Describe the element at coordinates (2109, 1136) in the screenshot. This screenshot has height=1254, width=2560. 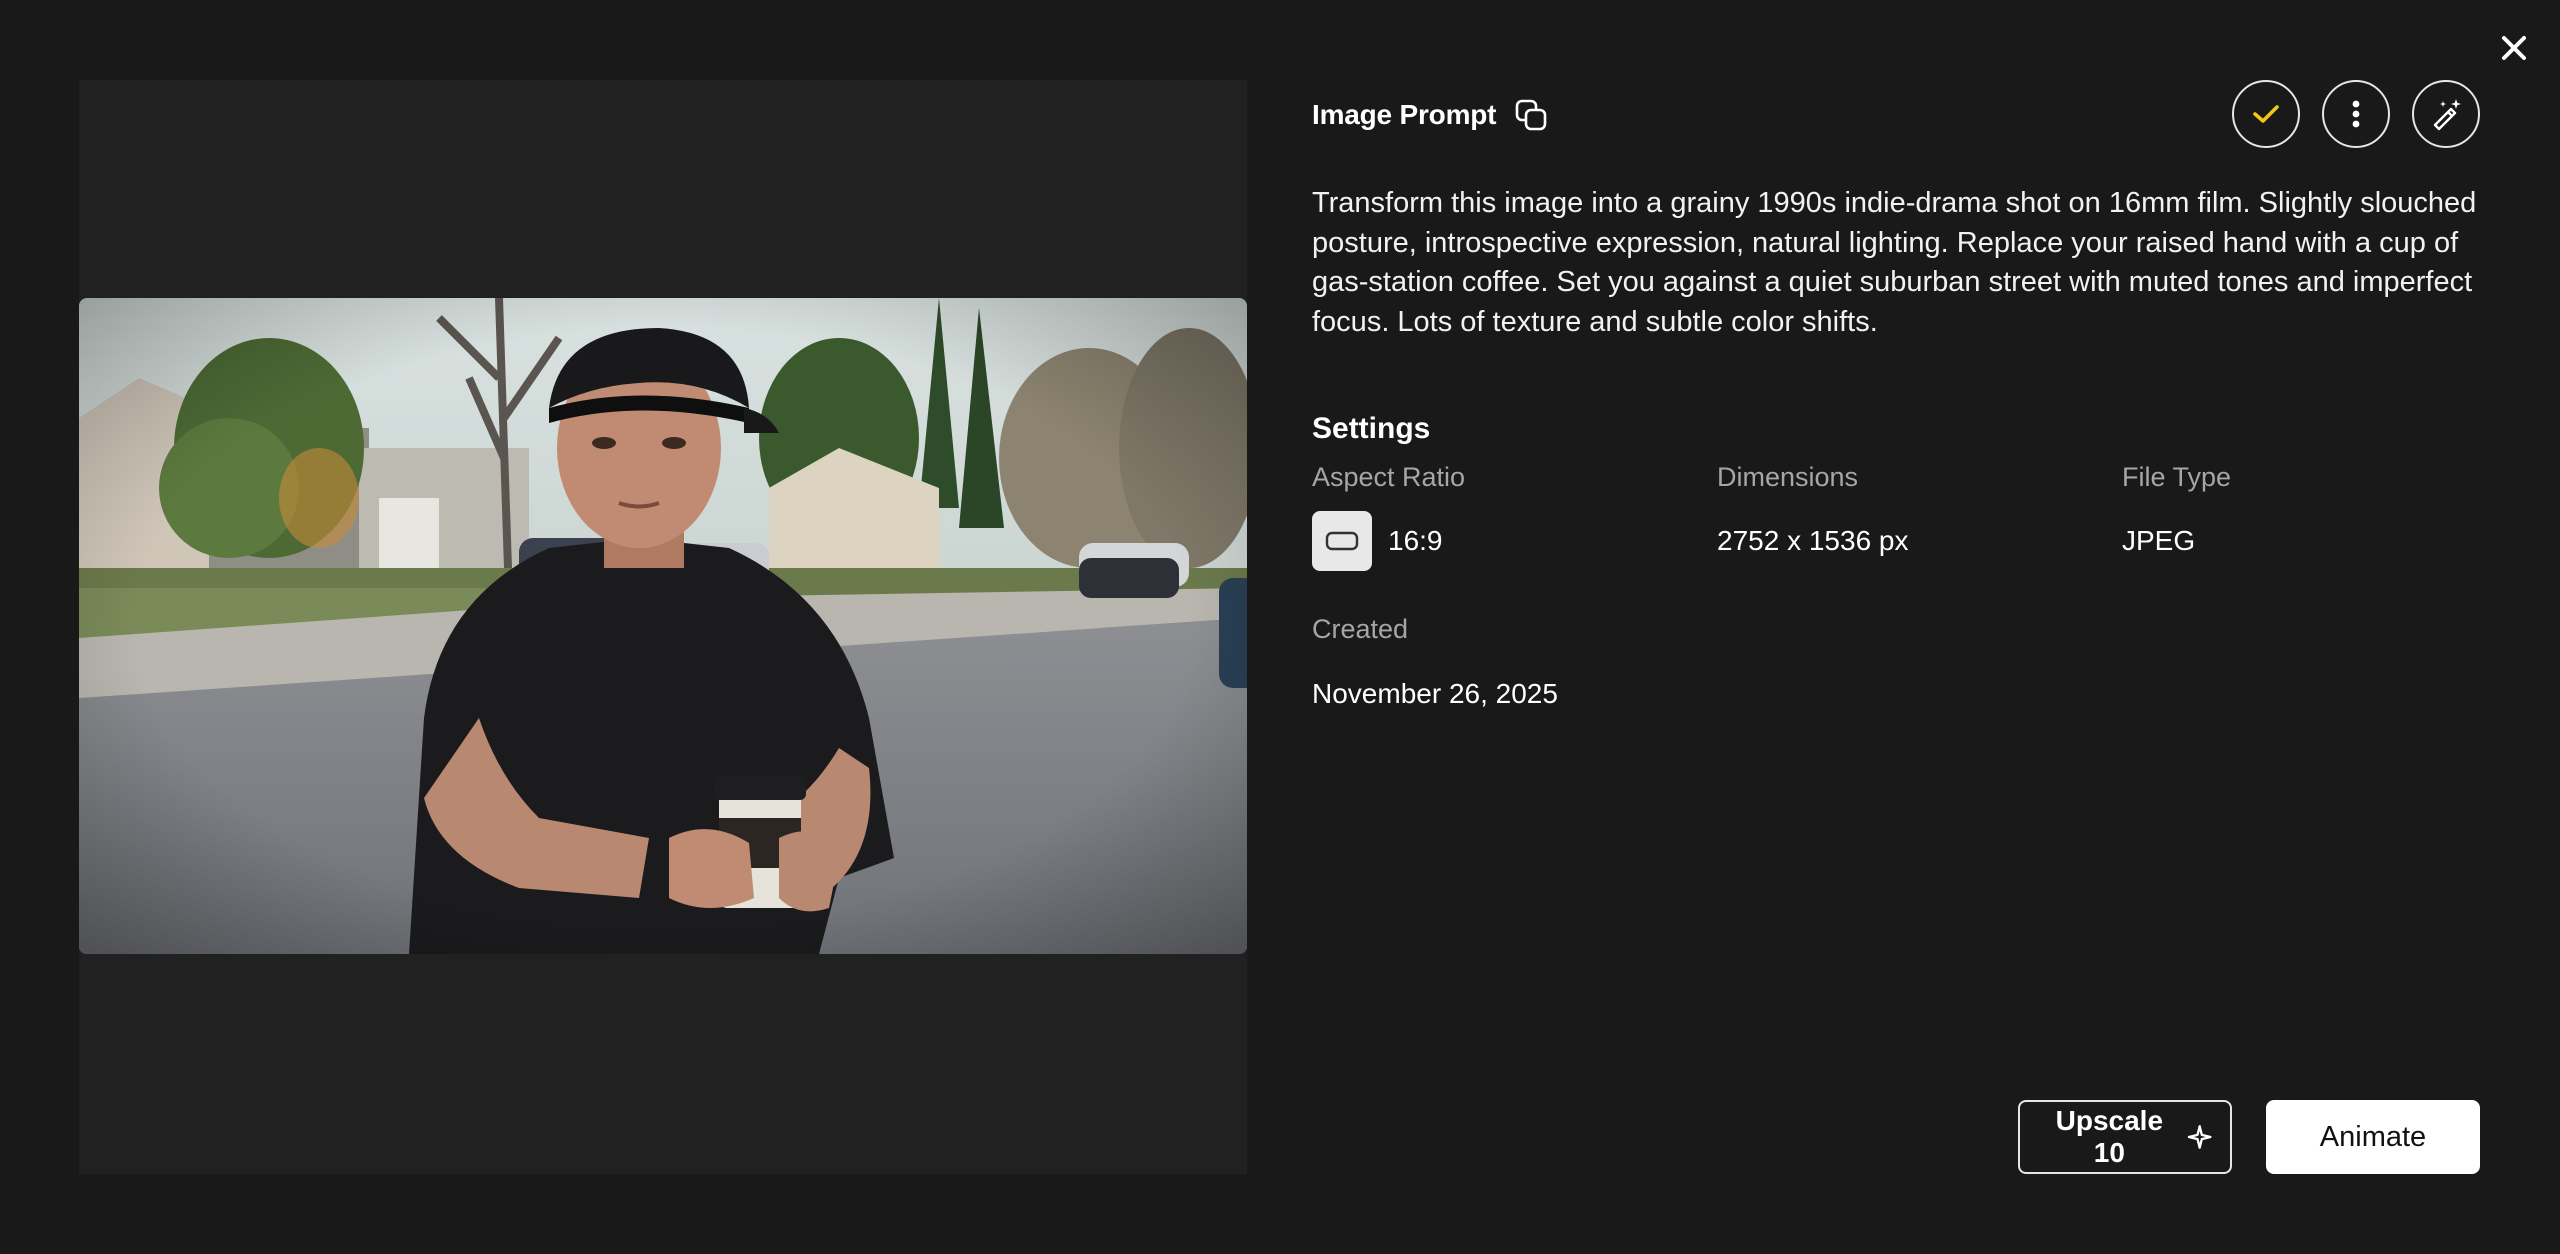
I see `upscale-label: Upscale 10` at that location.